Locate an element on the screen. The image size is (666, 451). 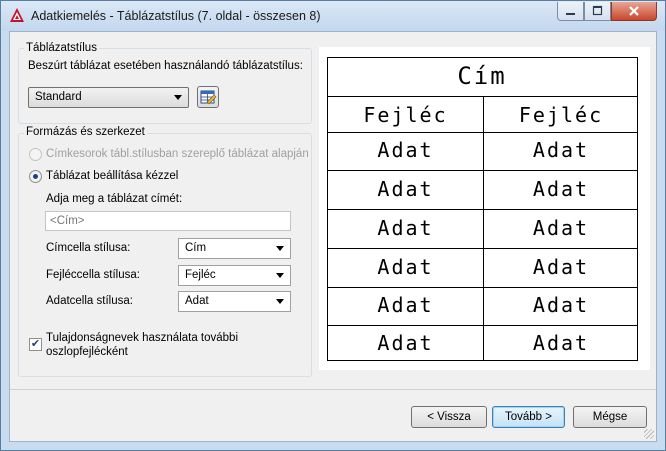
edit-table-style-button is located at coordinates (208, 97).